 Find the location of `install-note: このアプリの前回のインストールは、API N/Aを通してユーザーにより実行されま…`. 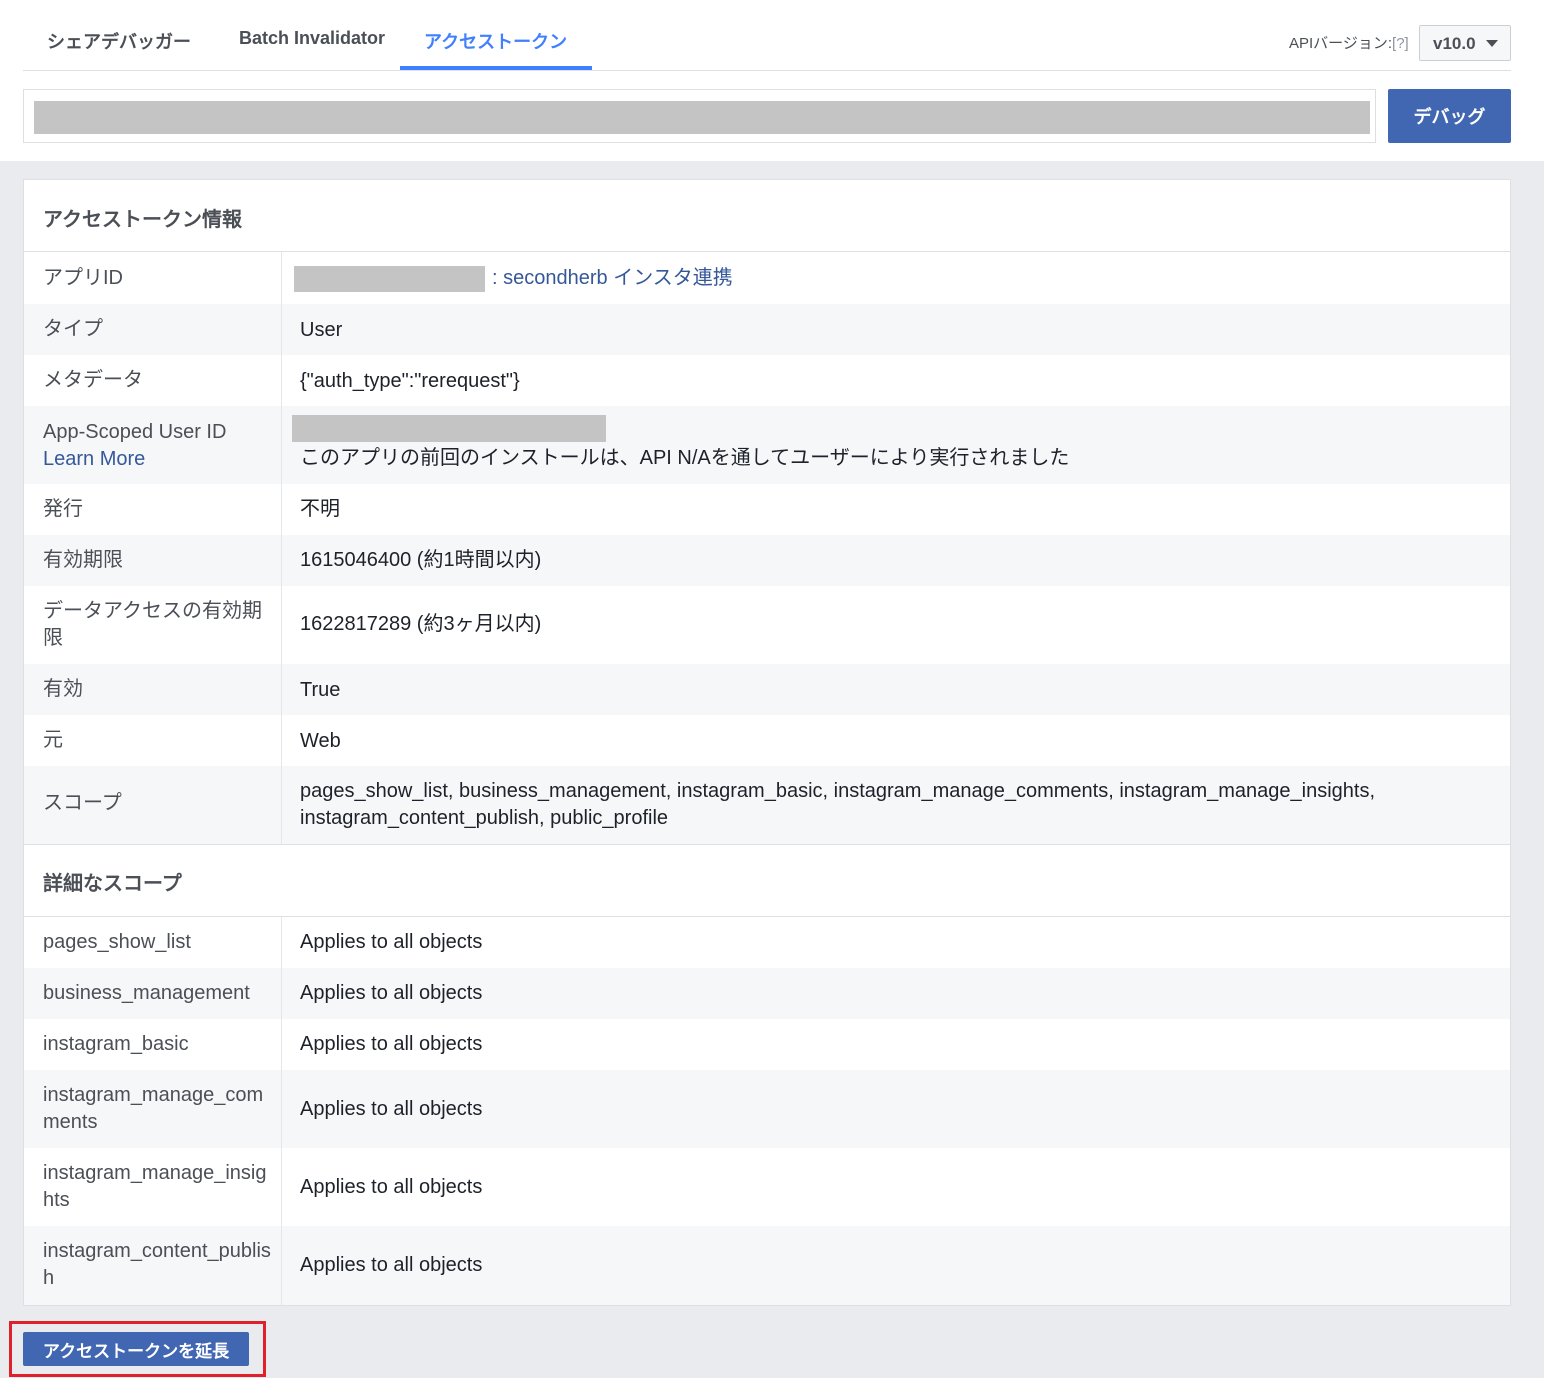

install-note: このアプリの前回のインストールは、API N/Aを通してユーザーにより実行されま… is located at coordinates (685, 458).